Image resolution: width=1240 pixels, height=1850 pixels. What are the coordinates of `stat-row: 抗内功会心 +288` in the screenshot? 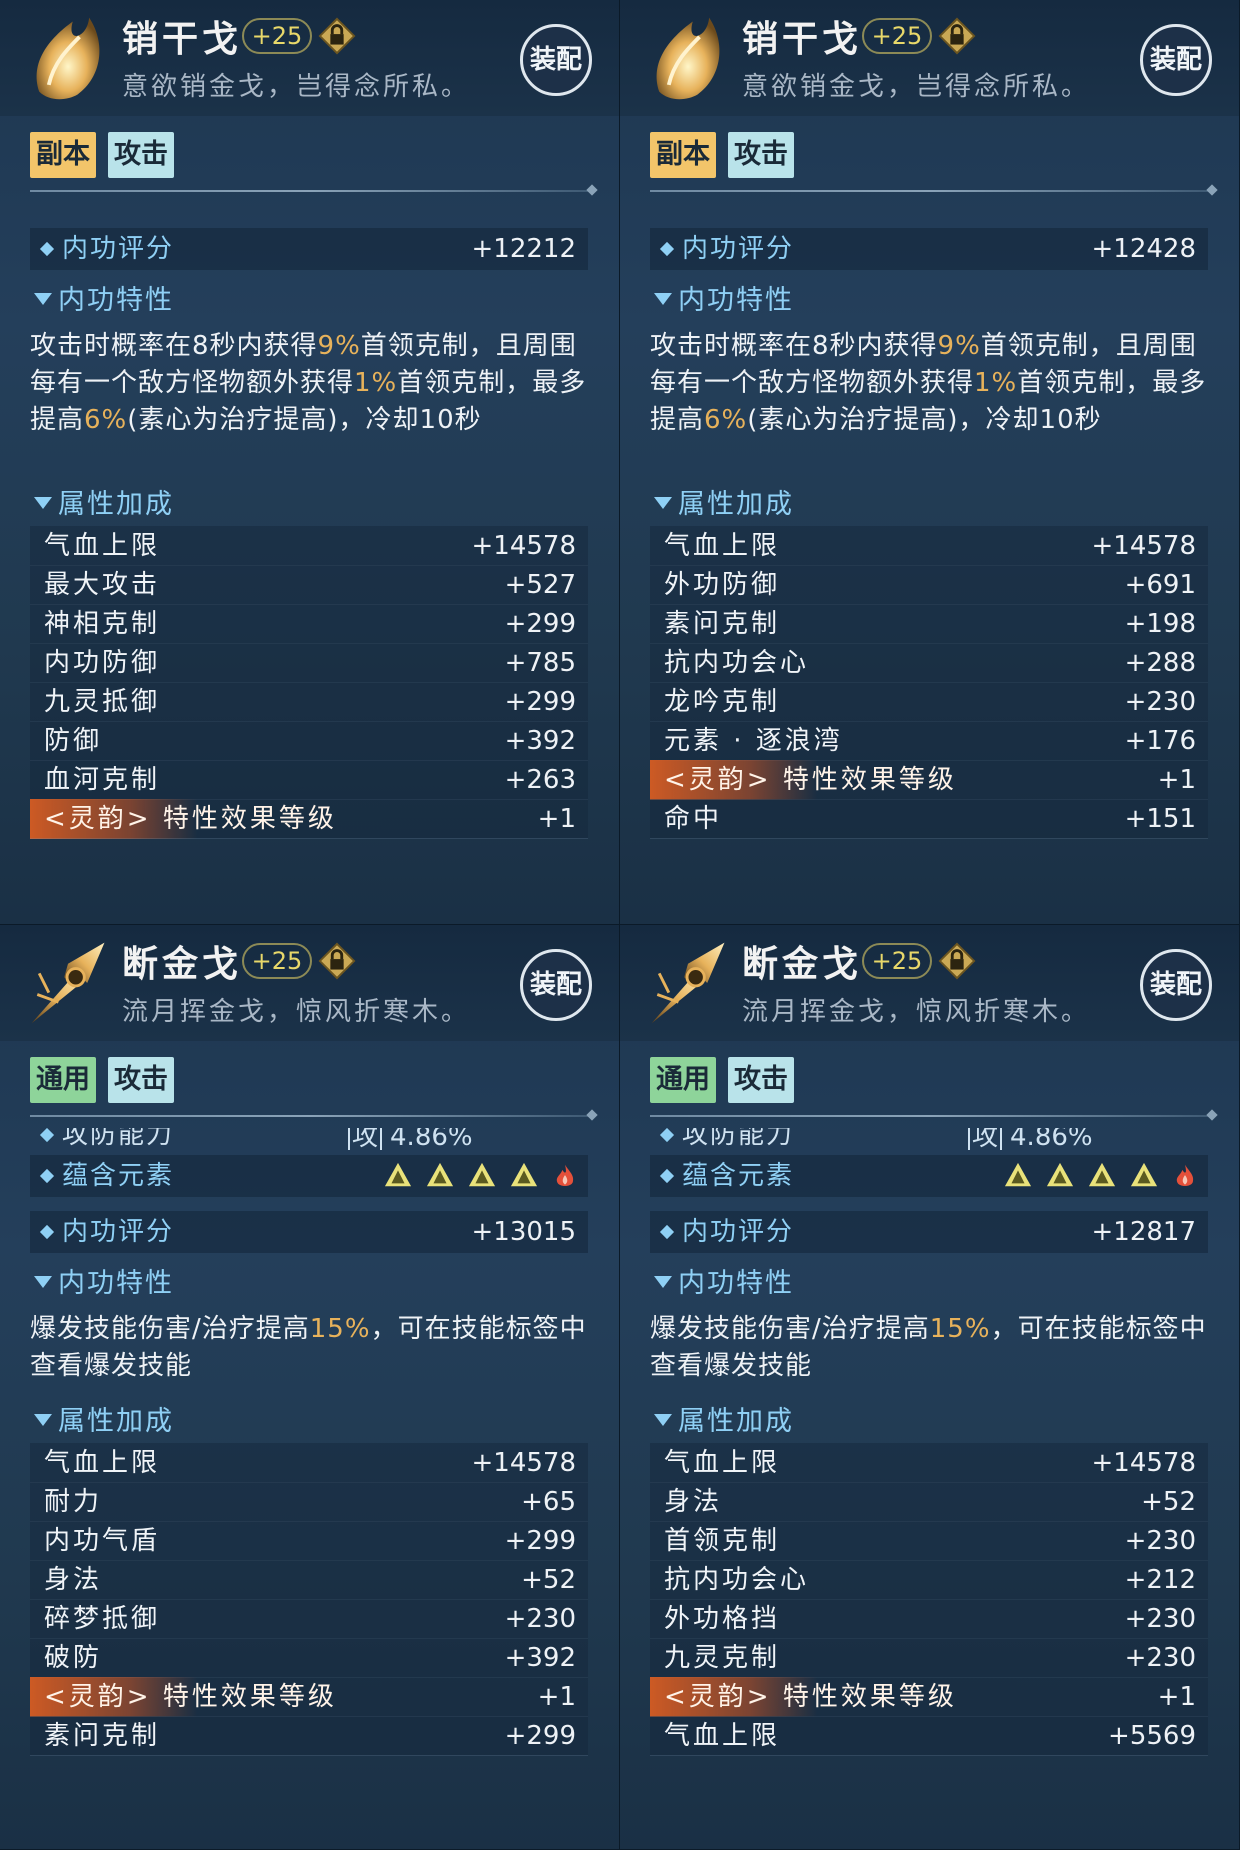 It's located at (929, 663).